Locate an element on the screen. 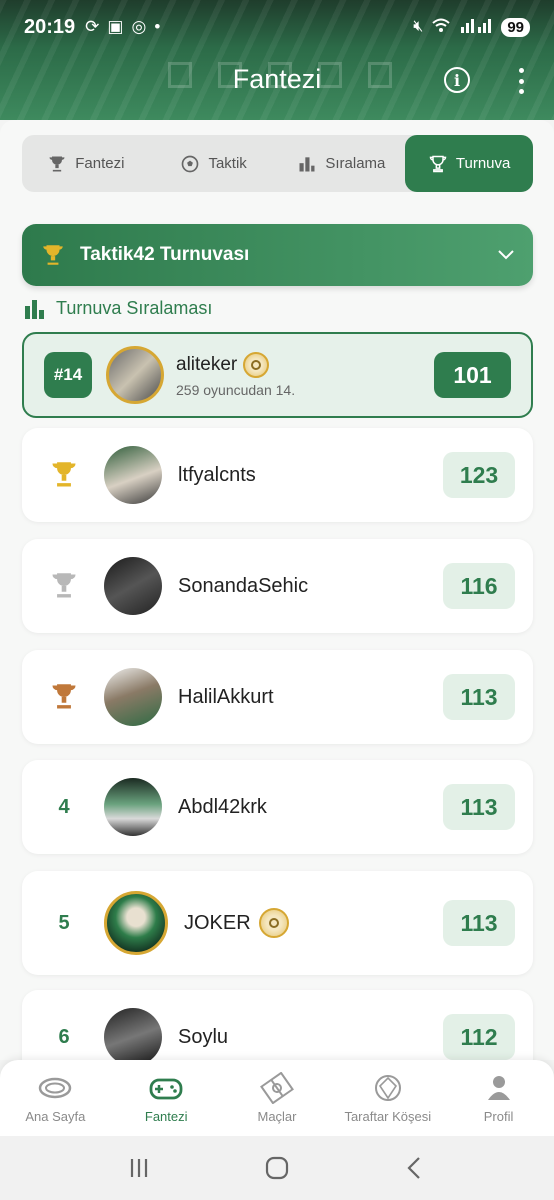 The width and height of the screenshot is (554, 1200). nav-taraftar-kosesi: Taraftar Köşesi is located at coordinates (387, 1098).